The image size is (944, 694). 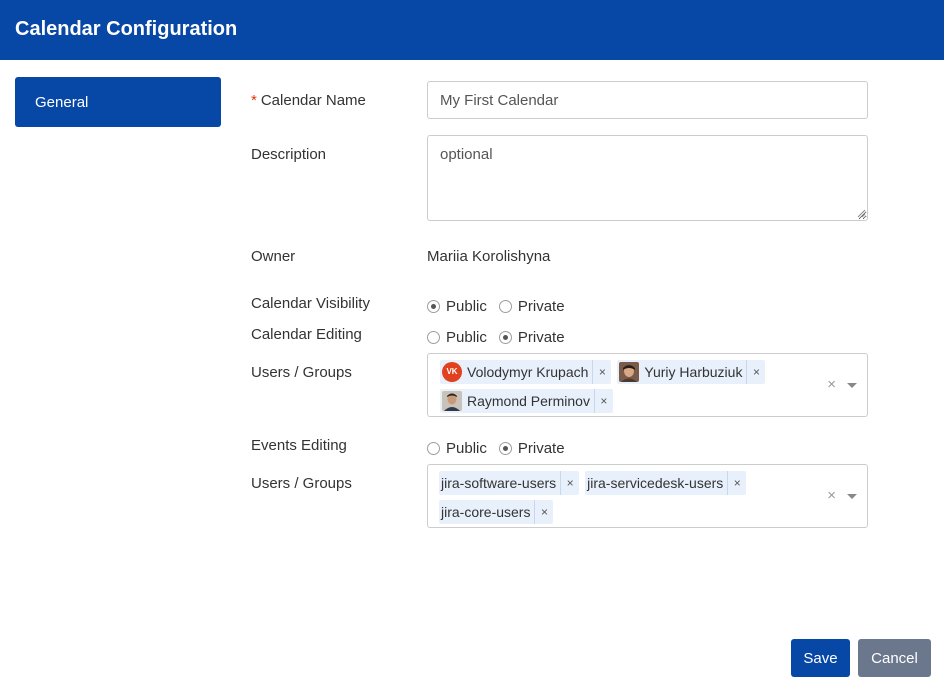 What do you see at coordinates (289, 154) in the screenshot?
I see `description-label: Description` at bounding box center [289, 154].